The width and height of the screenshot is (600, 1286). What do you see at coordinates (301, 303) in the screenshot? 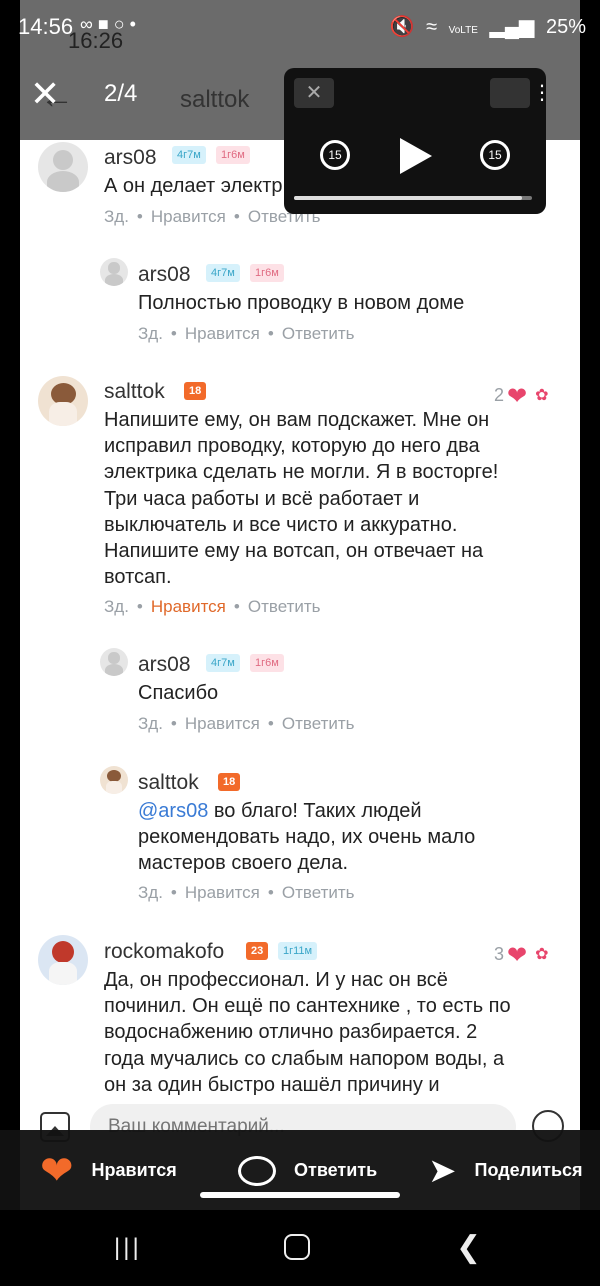
I see `comment-text: Полностью проводку в новом доме` at bounding box center [301, 303].